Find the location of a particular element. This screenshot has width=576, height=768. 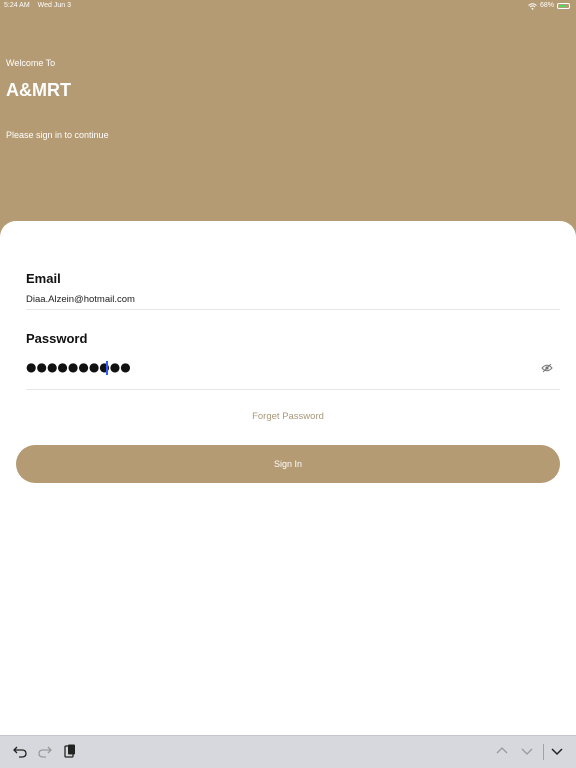

forget-password-link: Forget Password is located at coordinates (288, 416).